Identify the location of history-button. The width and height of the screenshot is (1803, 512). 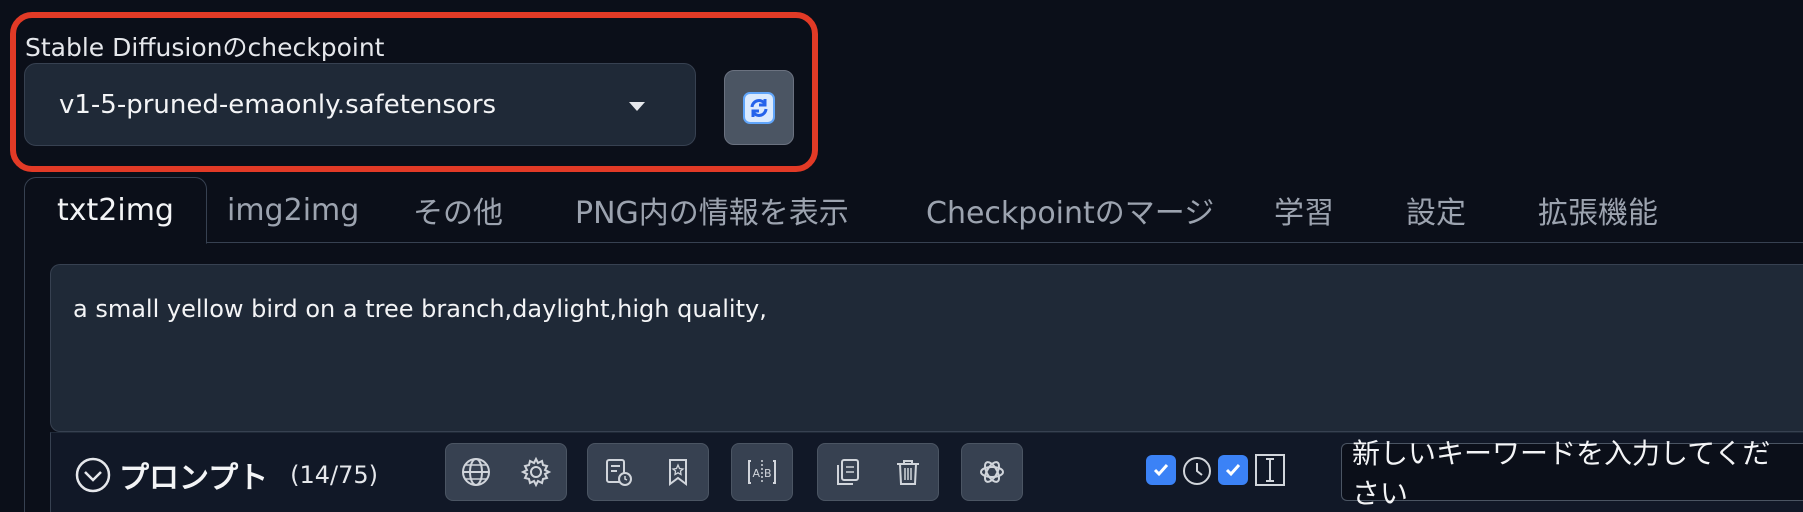
(618, 472).